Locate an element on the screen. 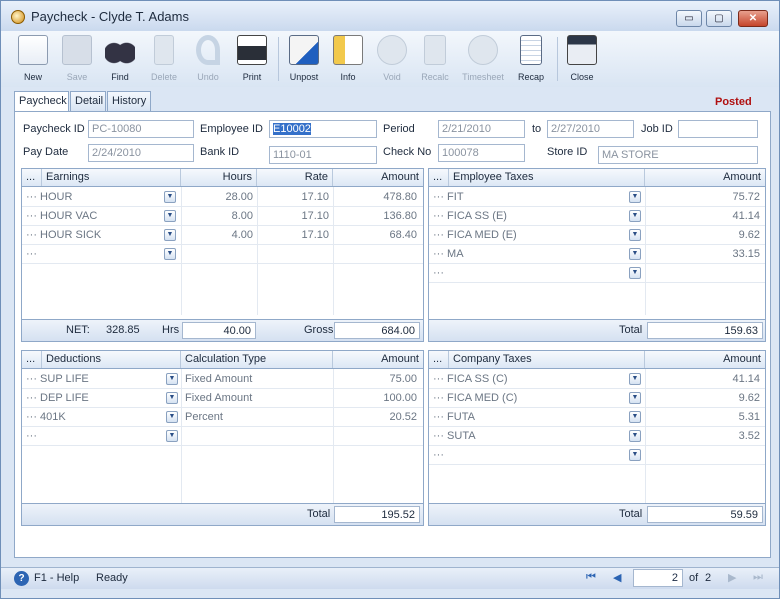 The height and width of the screenshot is (599, 780). earning-name-cell: ··· HOUR SICK is located at coordinates (101, 235).